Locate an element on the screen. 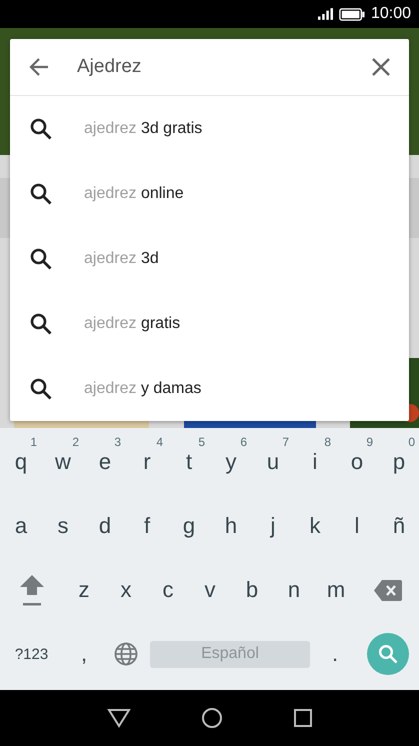 The height and width of the screenshot is (746, 419). keyboard-key: , is located at coordinates (84, 654).